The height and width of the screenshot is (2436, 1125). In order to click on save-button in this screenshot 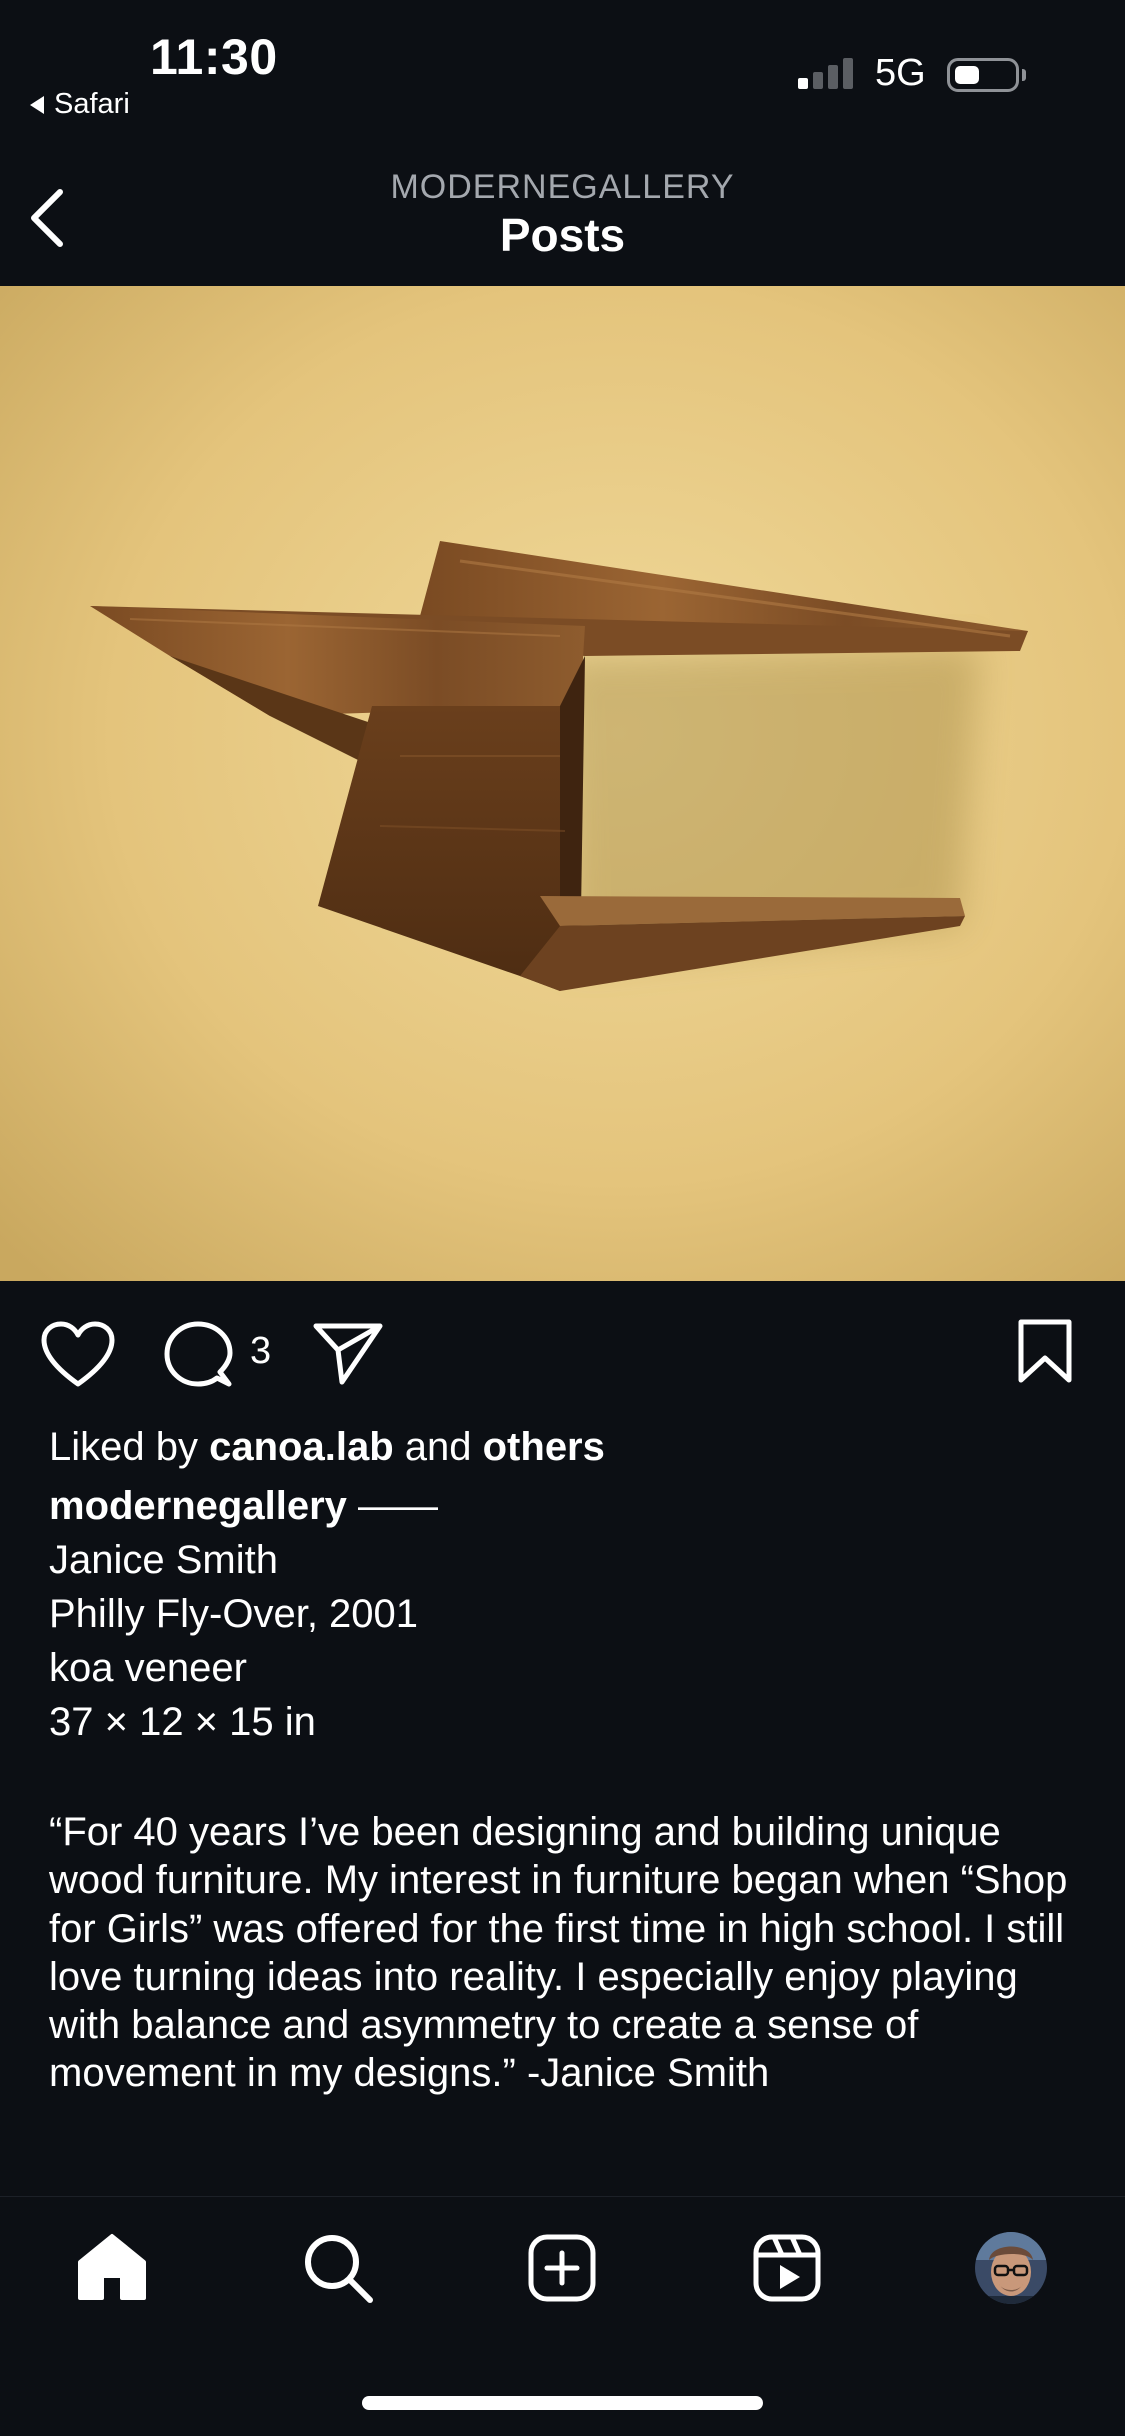, I will do `click(1045, 1354)`.